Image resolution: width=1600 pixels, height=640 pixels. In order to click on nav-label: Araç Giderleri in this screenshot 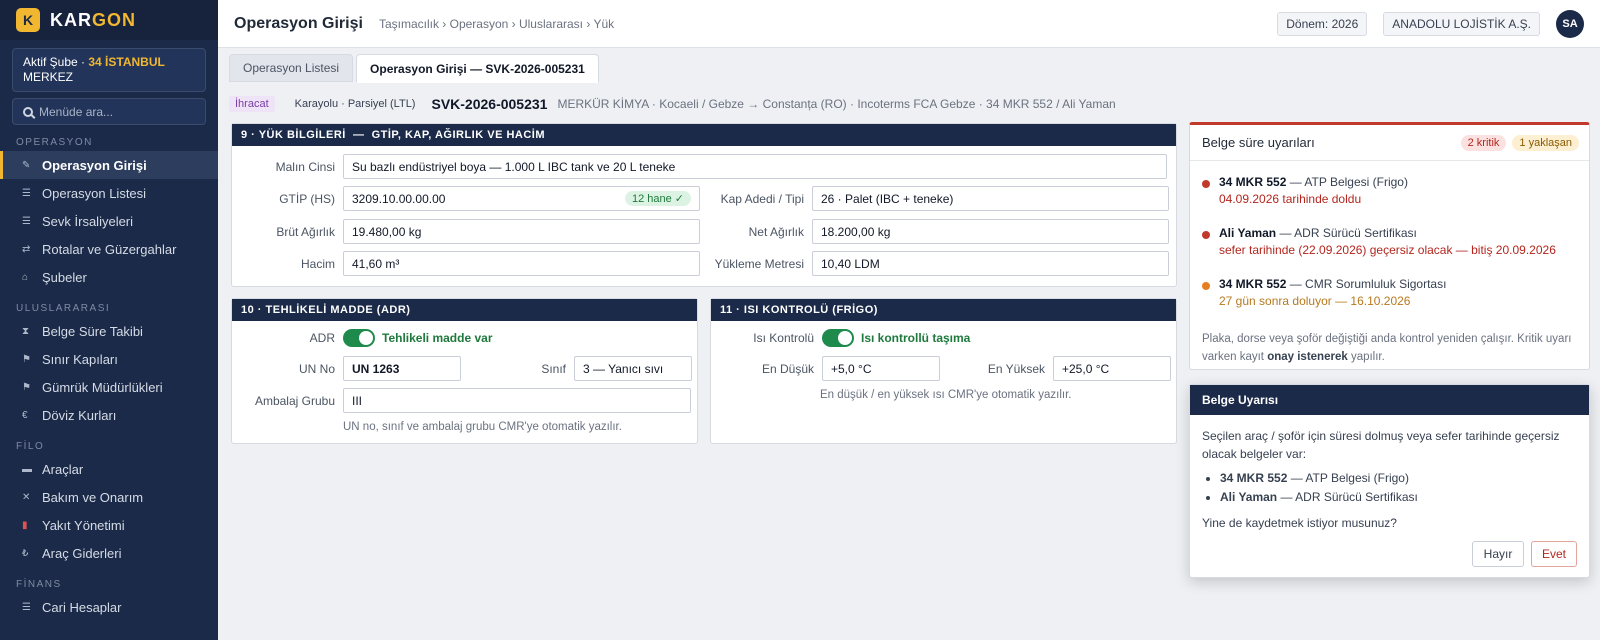, I will do `click(82, 553)`.